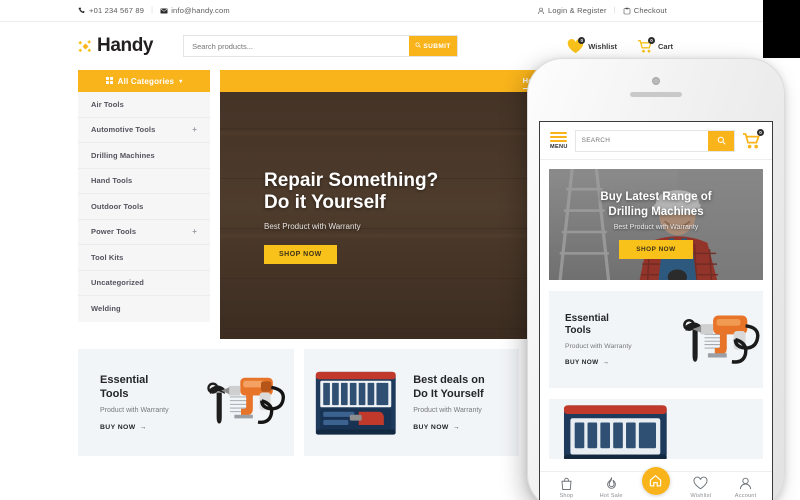  I want to click on category-item-label: Air Tools, so click(107, 104).